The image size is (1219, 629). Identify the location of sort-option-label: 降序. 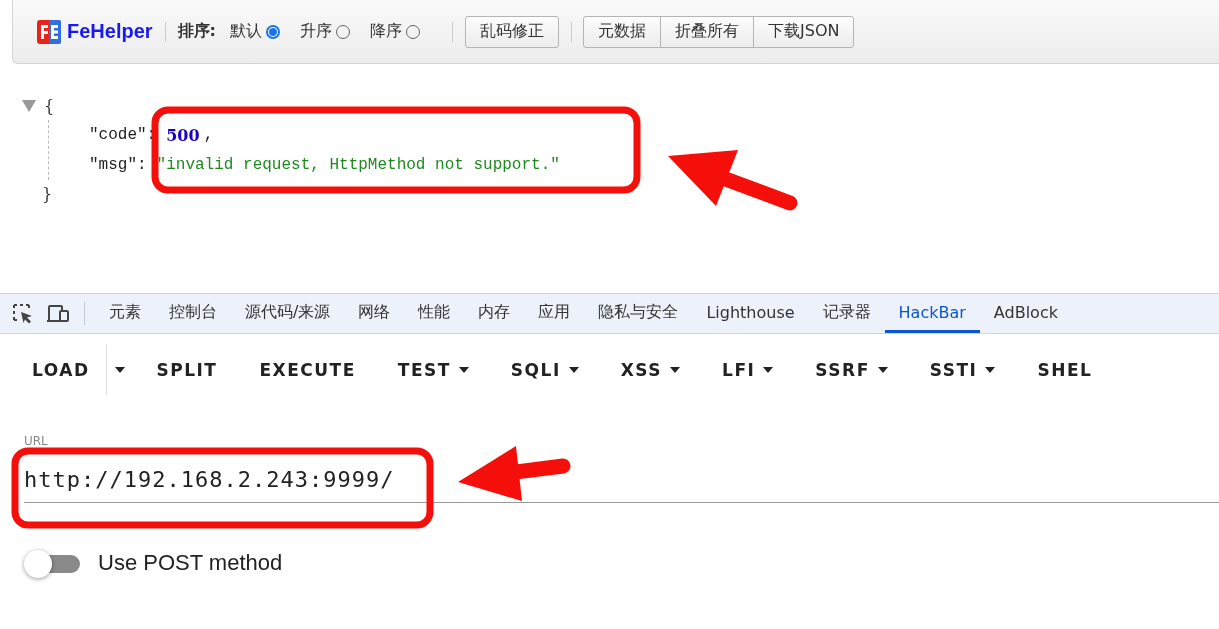
(386, 31).